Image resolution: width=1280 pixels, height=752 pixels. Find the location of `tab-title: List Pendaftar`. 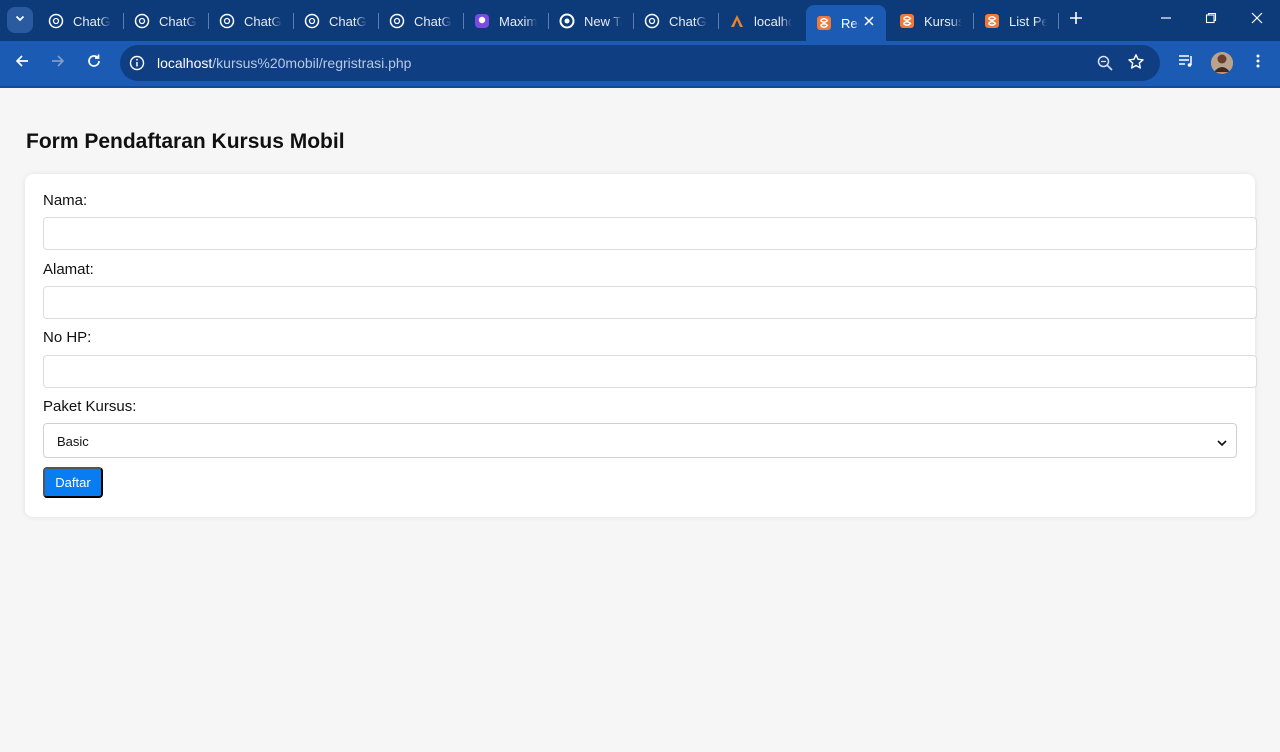

tab-title: List Pendaftar is located at coordinates (1028, 21).